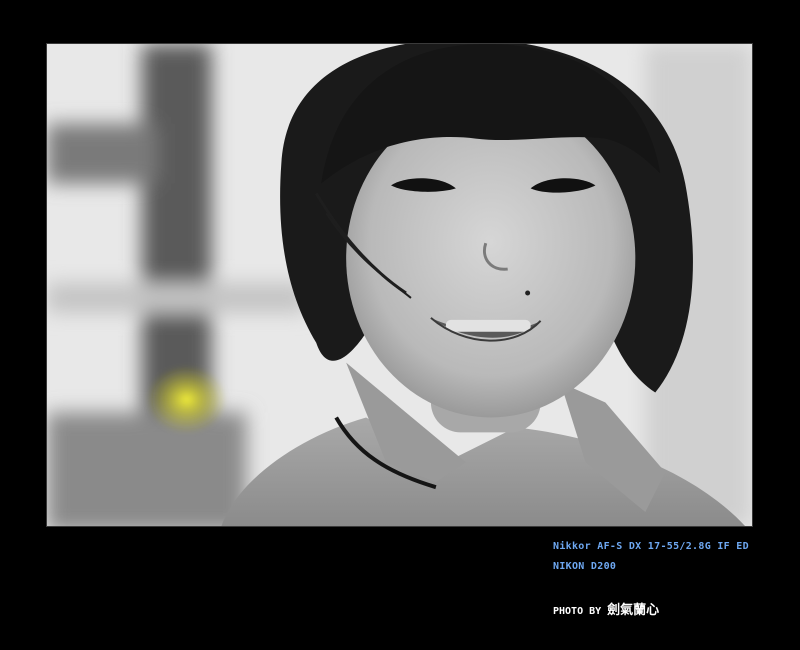 The height and width of the screenshot is (650, 800). Describe the element at coordinates (606, 608) in the screenshot. I see `photo-credit: PHOTO BY 劍氣蘭心` at that location.